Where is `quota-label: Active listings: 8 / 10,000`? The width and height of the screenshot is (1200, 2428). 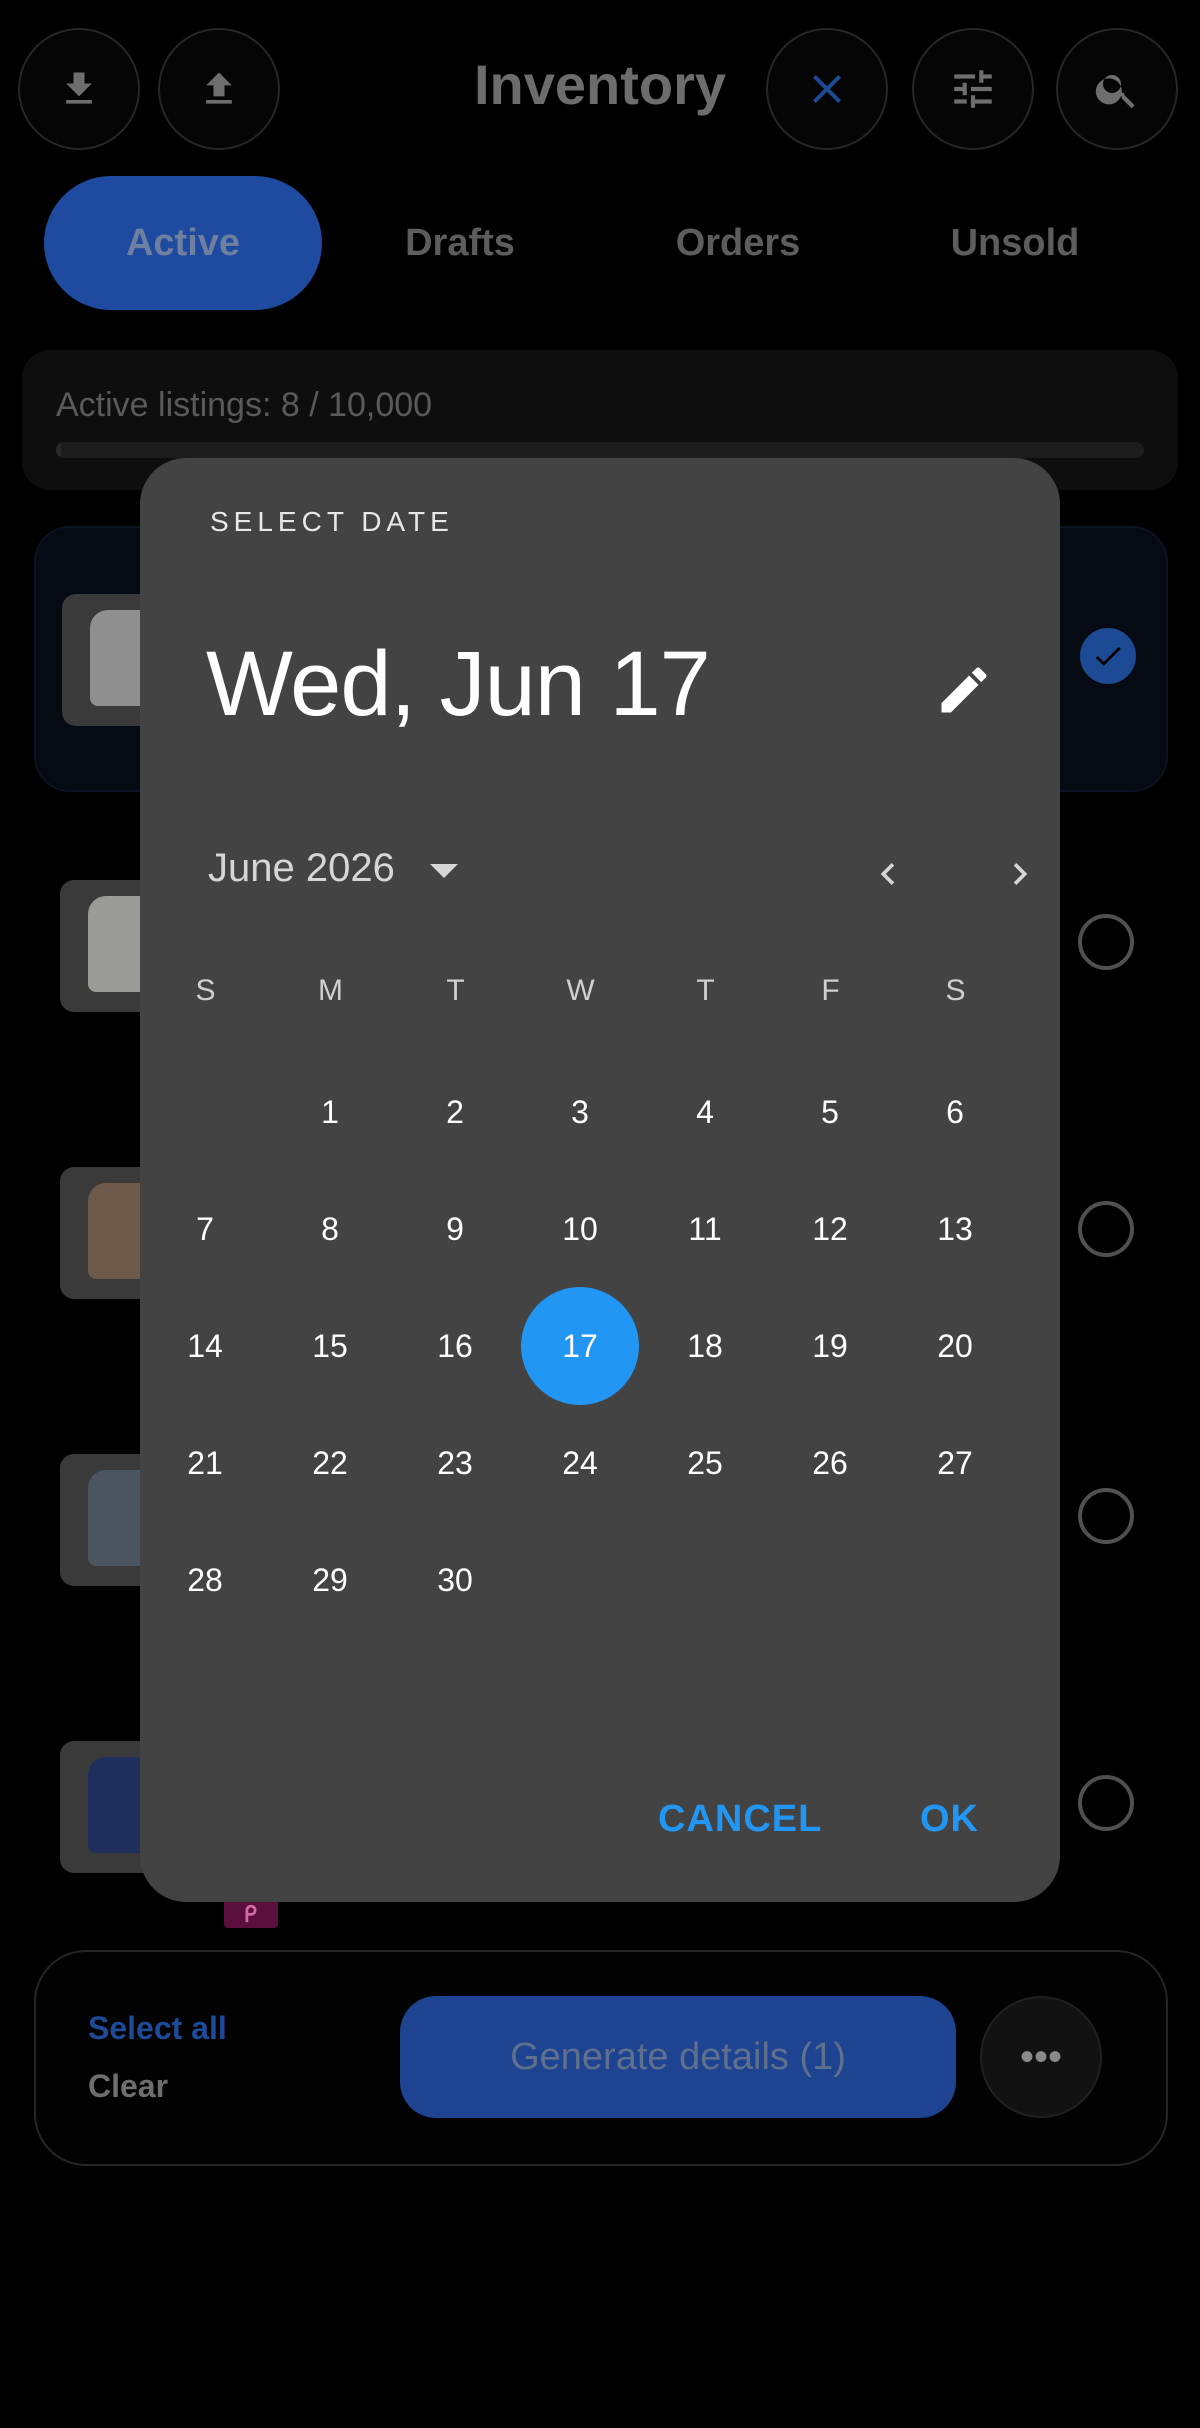 quota-label: Active listings: 8 / 10,000 is located at coordinates (244, 405).